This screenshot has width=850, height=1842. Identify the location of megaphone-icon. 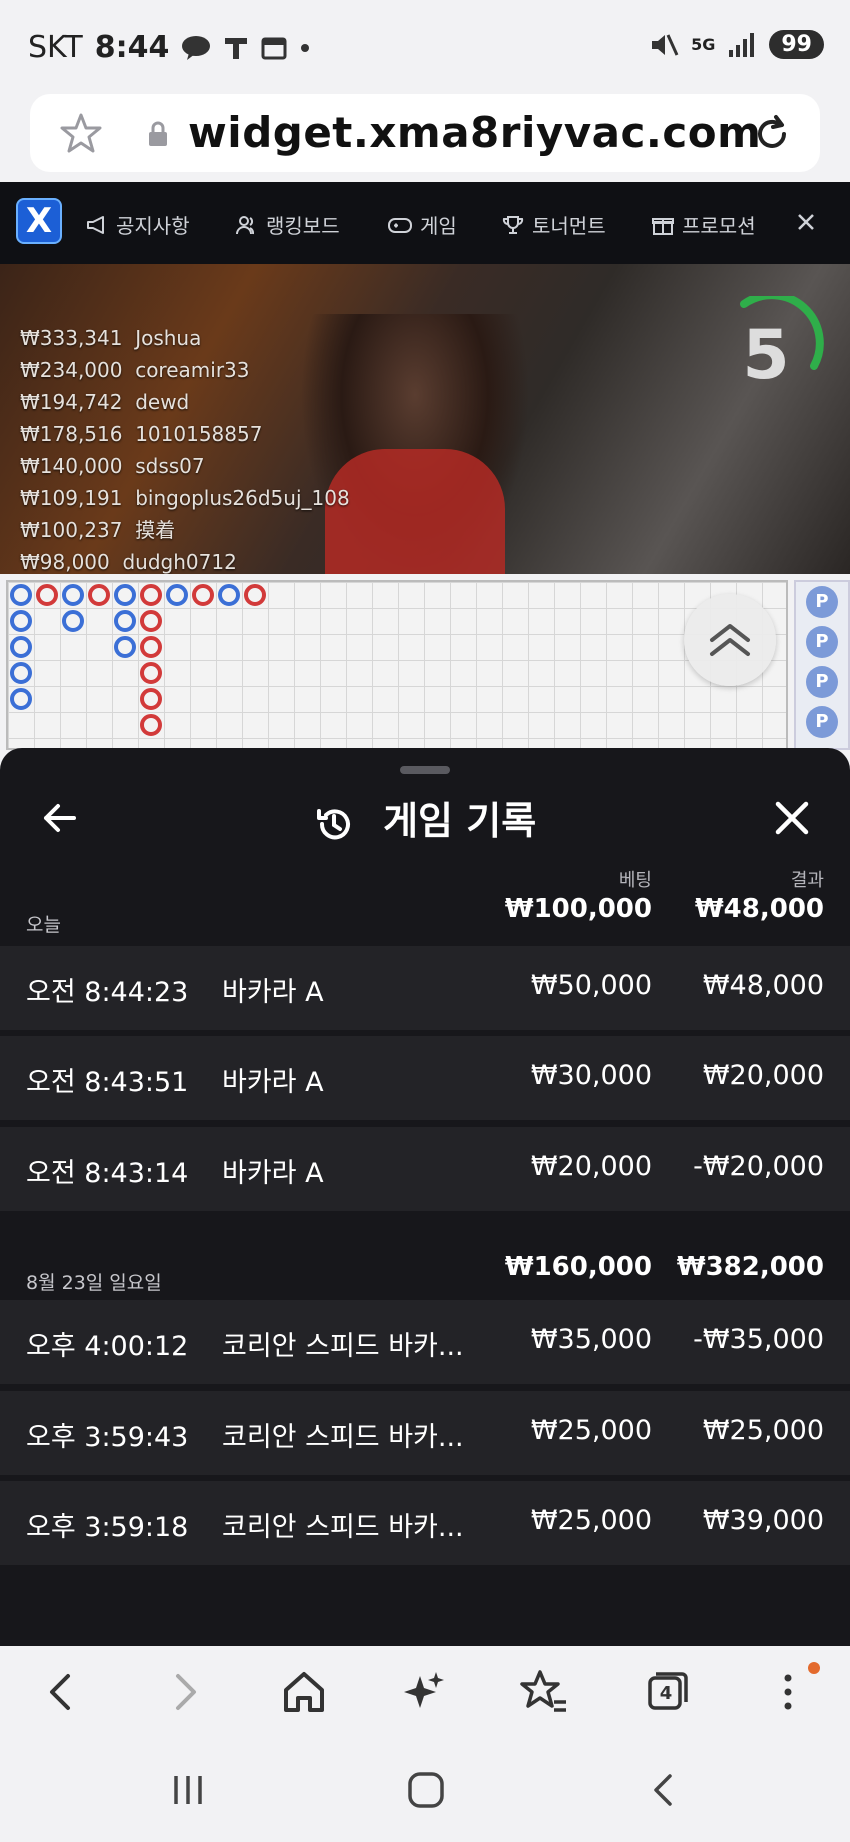
(95, 224).